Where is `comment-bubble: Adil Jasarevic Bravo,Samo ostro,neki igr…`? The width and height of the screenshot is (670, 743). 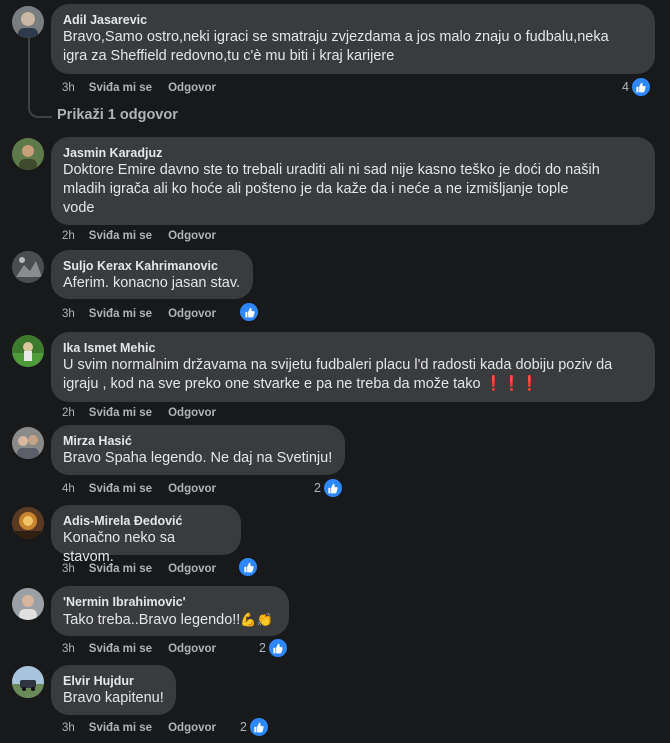
comment-bubble: Adil Jasarevic Bravo,Samo ostro,neki igr… is located at coordinates (353, 39).